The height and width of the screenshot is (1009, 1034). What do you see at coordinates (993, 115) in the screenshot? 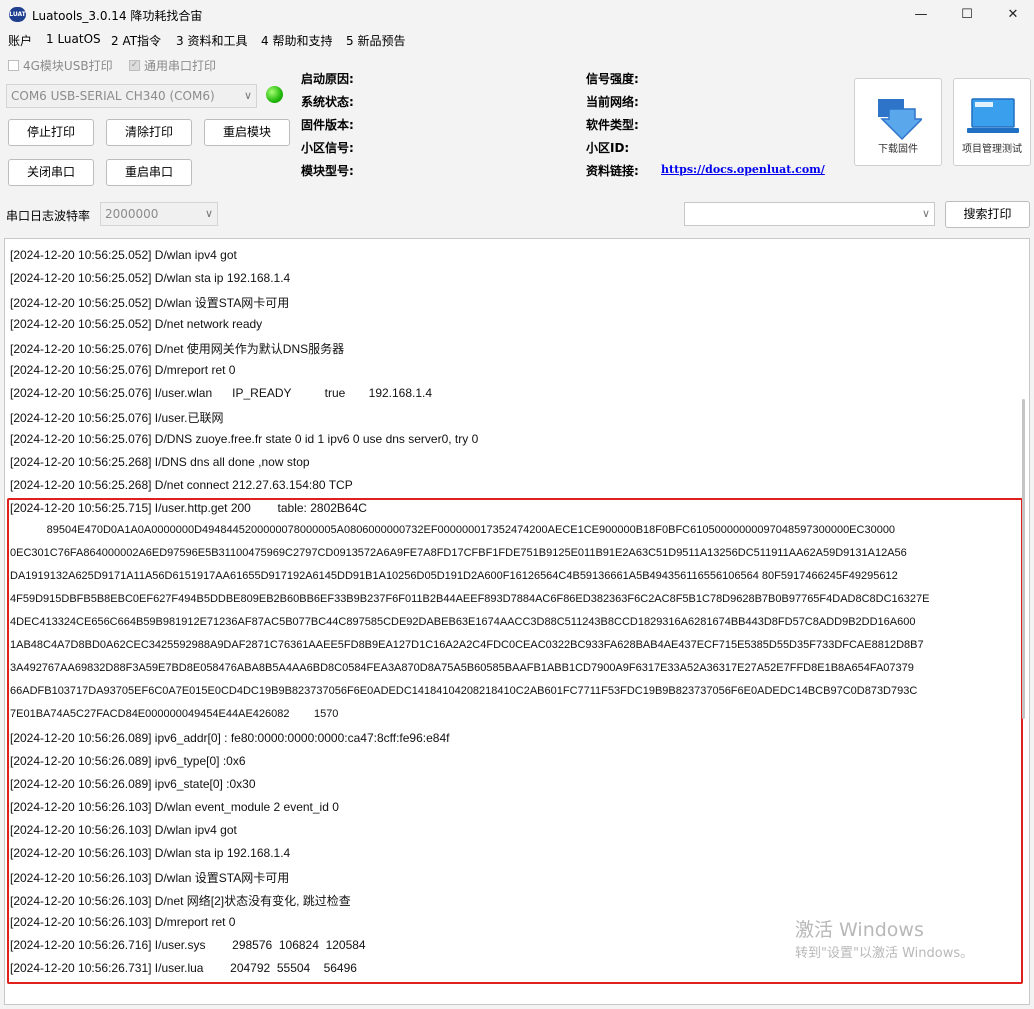
I see `laptop-icon` at bounding box center [993, 115].